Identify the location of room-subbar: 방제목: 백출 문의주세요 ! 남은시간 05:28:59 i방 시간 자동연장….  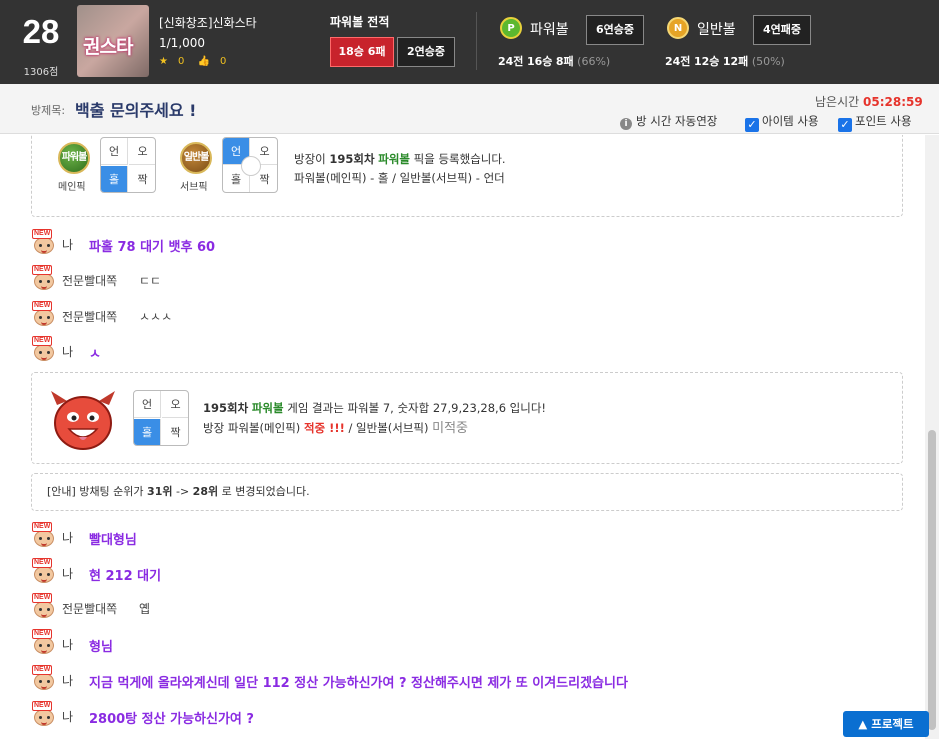
(469, 109).